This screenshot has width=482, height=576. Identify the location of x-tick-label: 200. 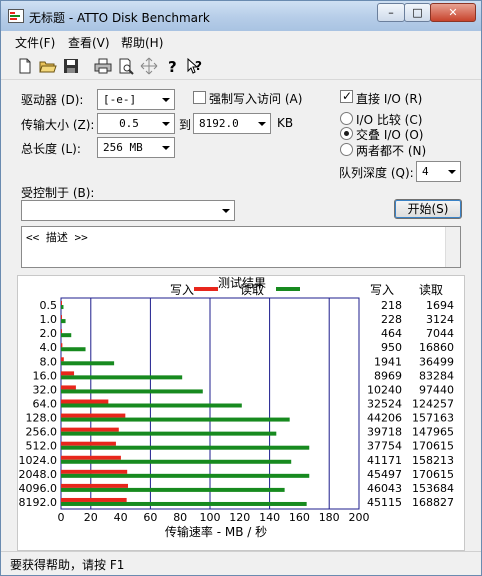
(359, 517).